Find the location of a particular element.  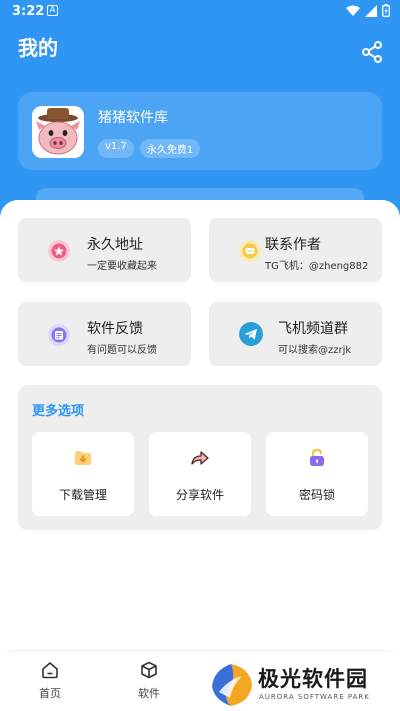

wifi-icon is located at coordinates (353, 10).